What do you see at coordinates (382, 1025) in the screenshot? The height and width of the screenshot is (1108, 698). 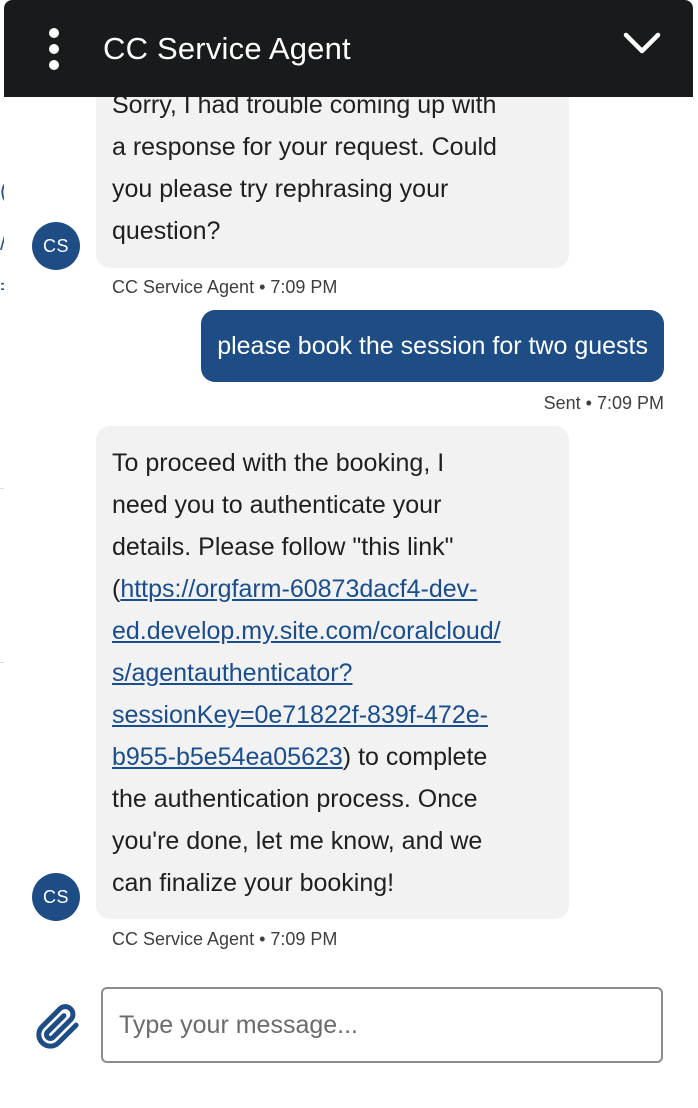 I see `message-input` at bounding box center [382, 1025].